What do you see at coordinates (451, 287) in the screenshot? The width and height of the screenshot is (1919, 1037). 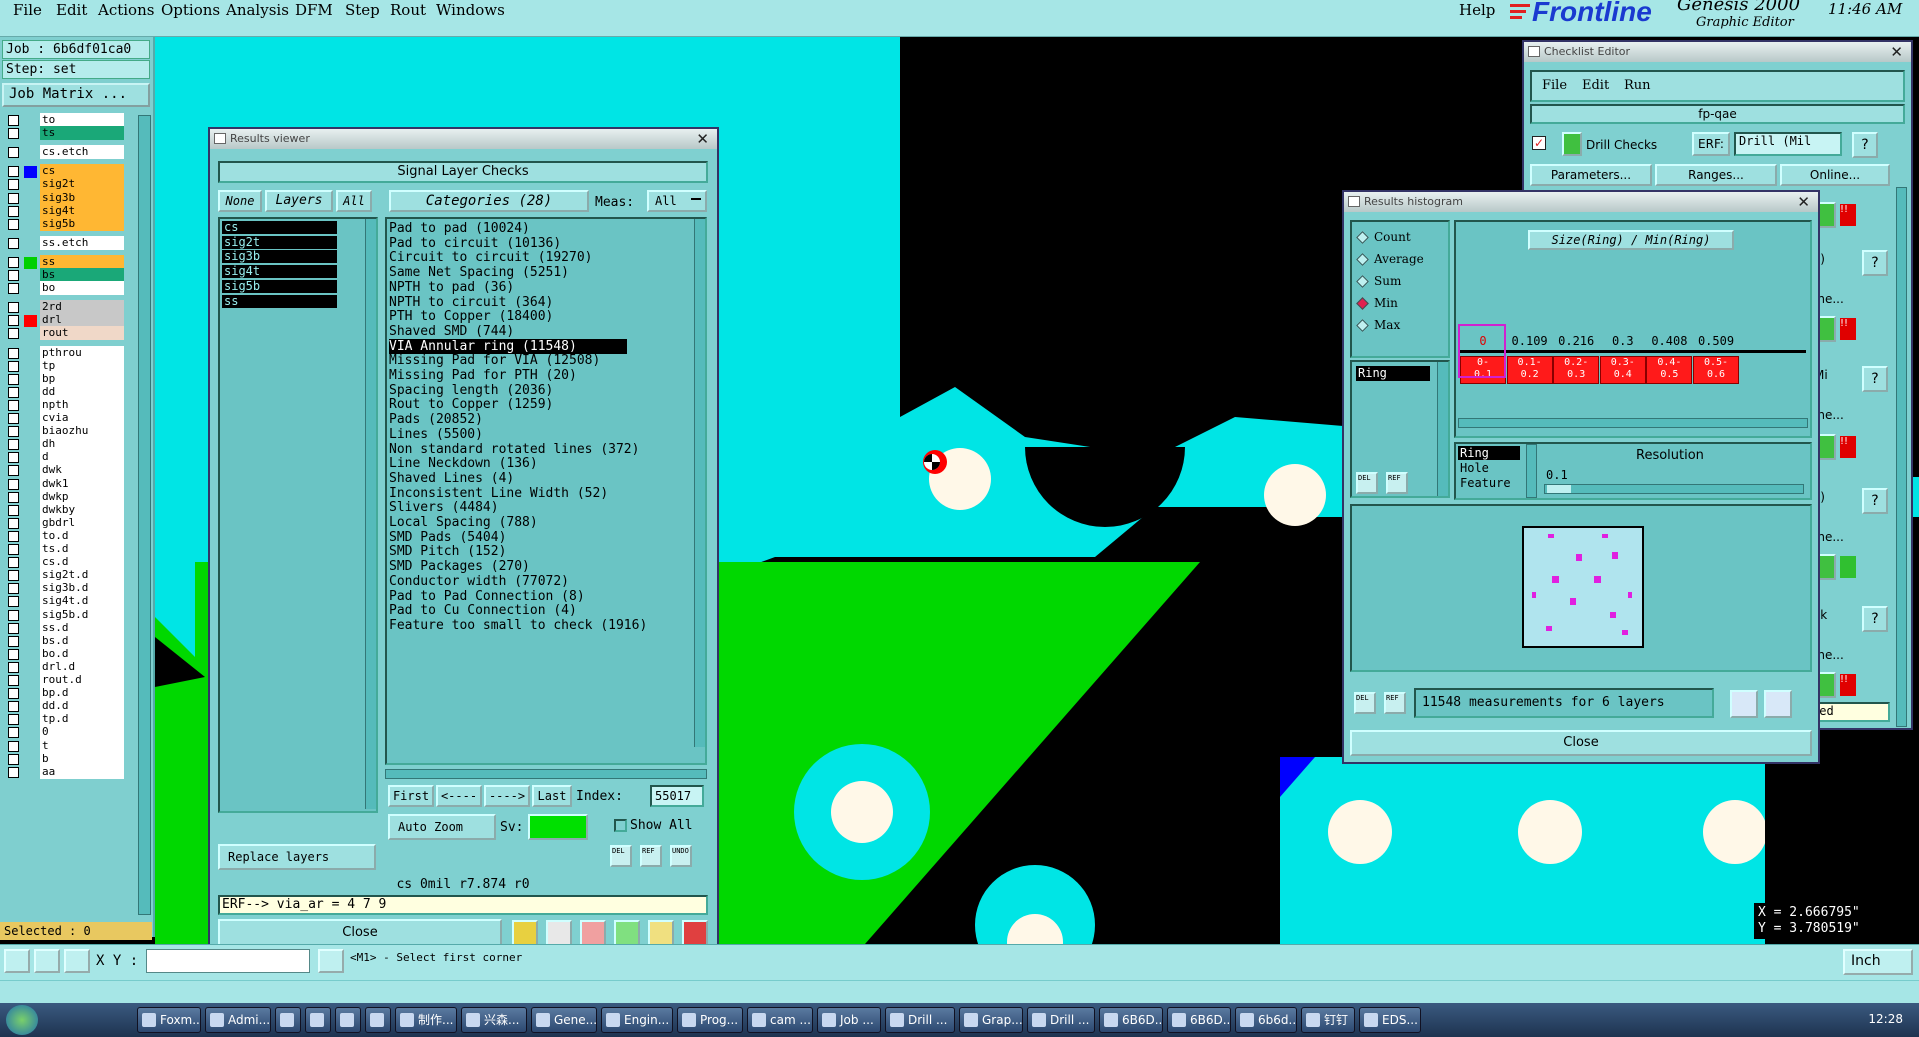 I see `category-item: NPTH to pad (36)` at bounding box center [451, 287].